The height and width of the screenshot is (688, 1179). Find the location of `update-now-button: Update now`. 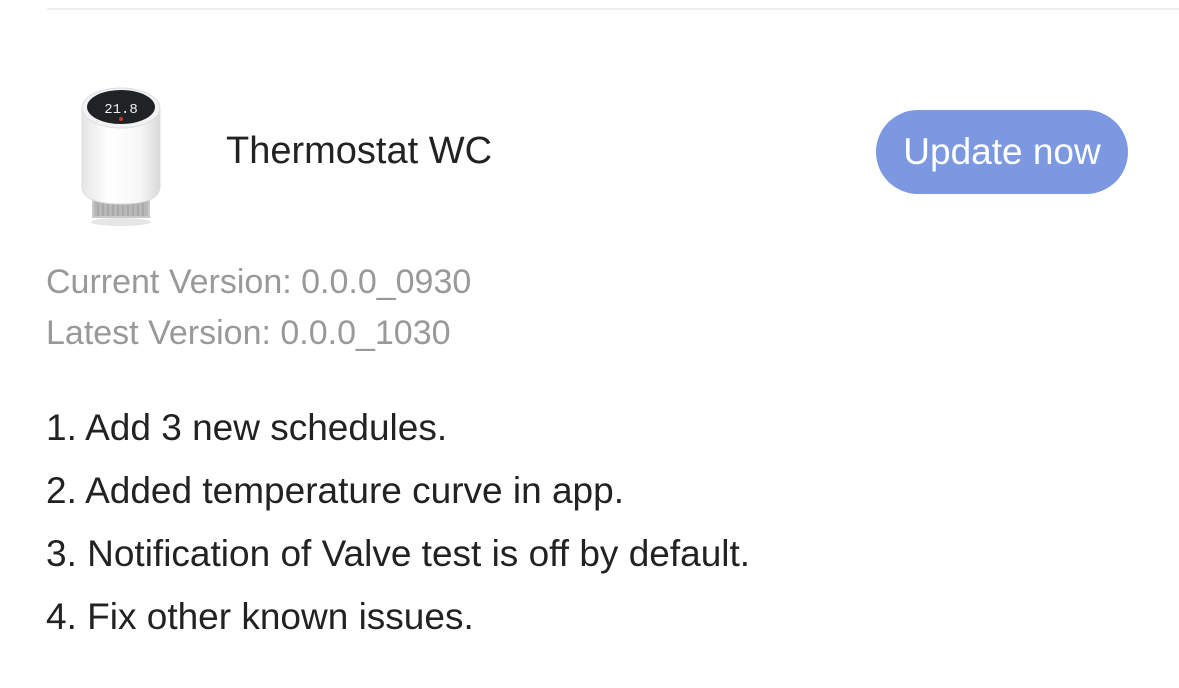

update-now-button: Update now is located at coordinates (1002, 152).